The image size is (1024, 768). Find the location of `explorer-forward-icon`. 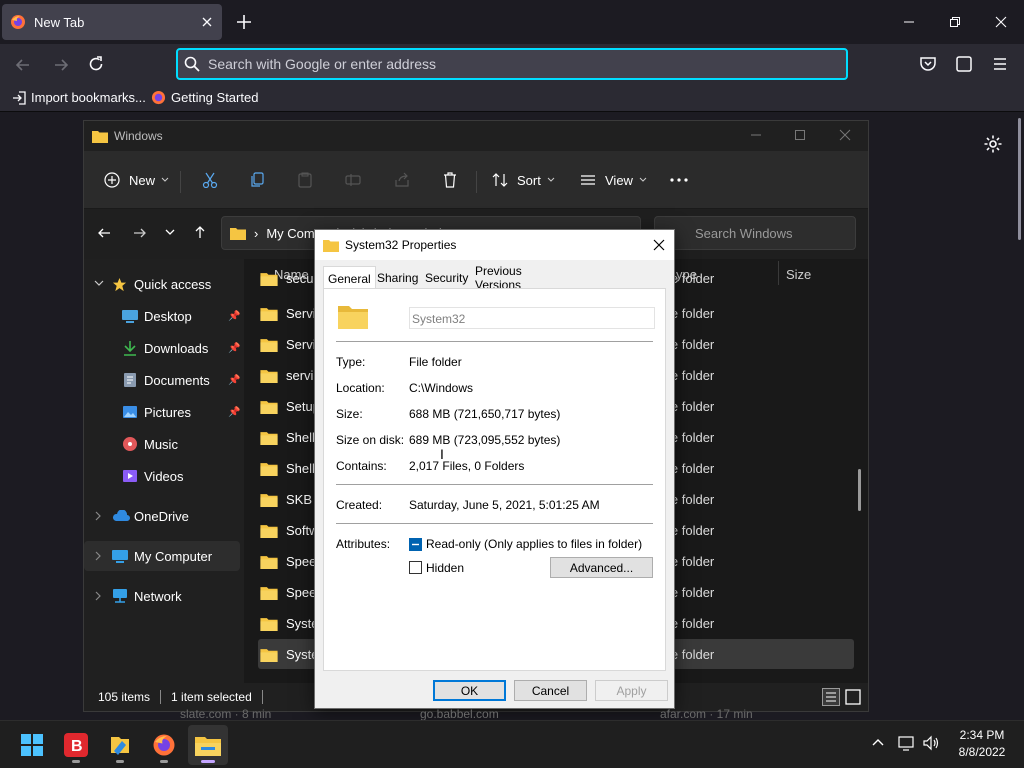

explorer-forward-icon is located at coordinates (140, 233).